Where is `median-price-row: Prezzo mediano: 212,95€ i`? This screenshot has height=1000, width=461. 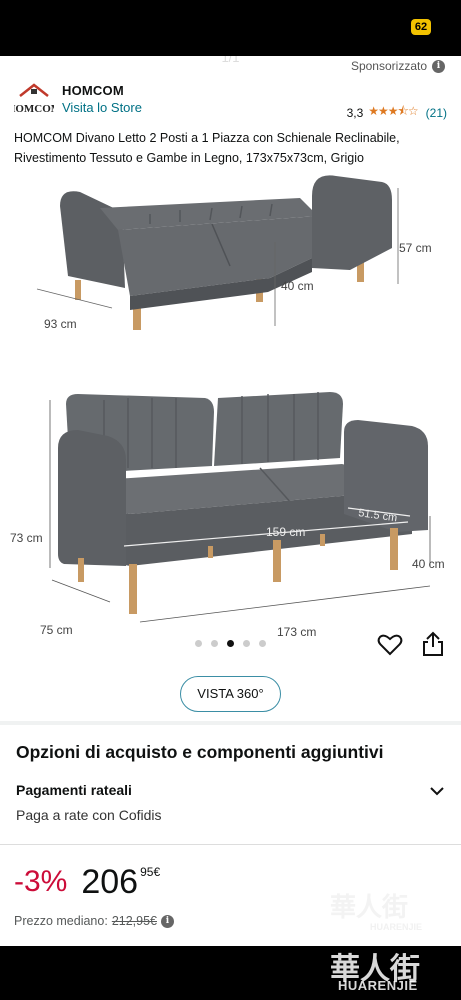
median-price-row: Prezzo mediano: 212,95€ i is located at coordinates (94, 921).